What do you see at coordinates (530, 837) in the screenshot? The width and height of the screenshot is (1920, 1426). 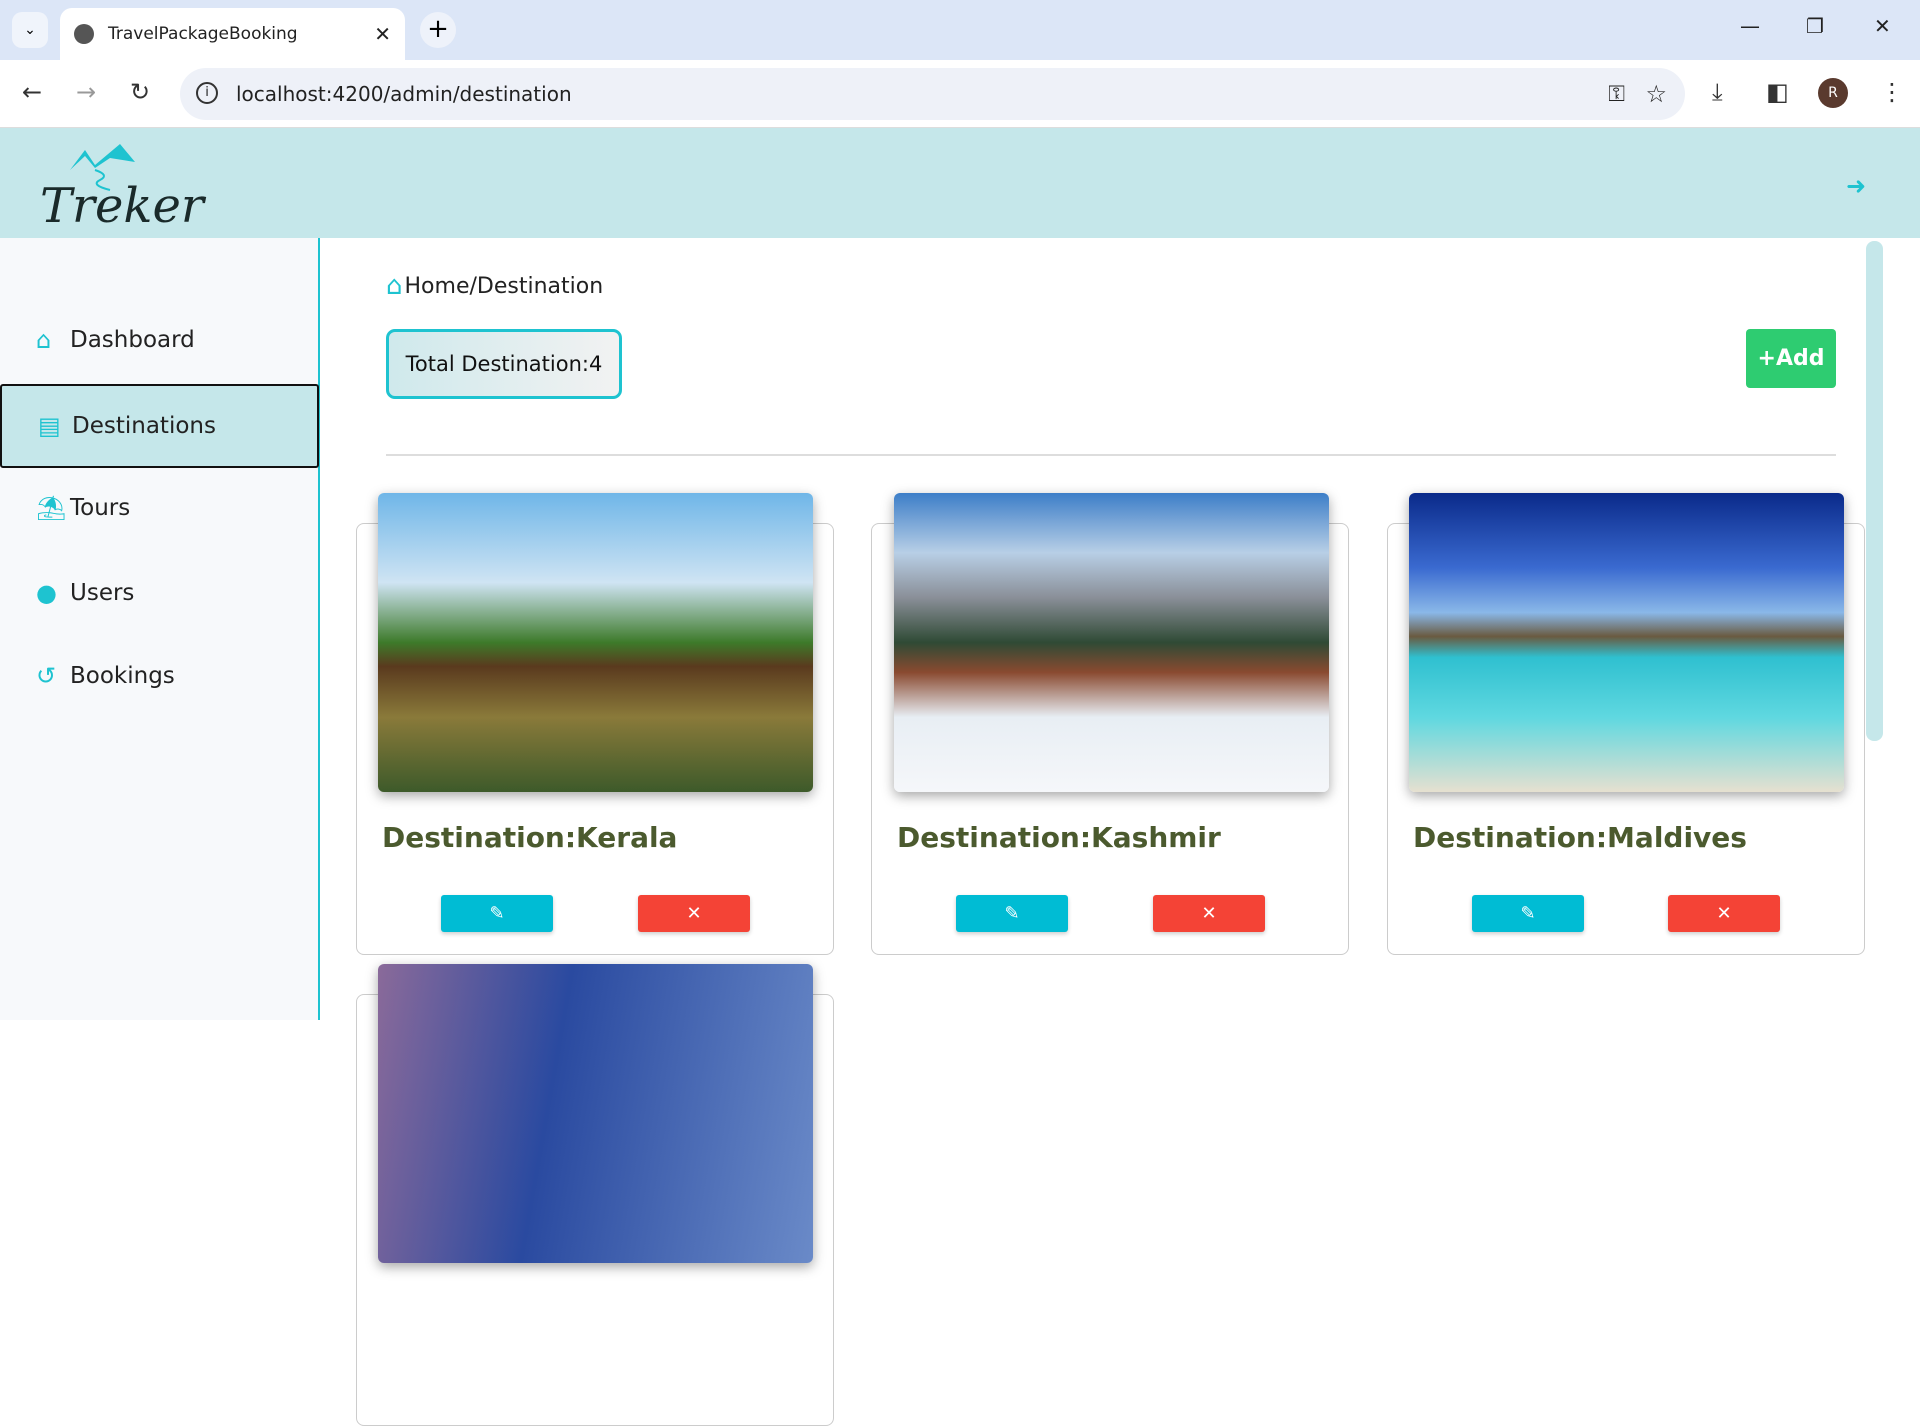 I see `card-title: Destination:Kerala` at bounding box center [530, 837].